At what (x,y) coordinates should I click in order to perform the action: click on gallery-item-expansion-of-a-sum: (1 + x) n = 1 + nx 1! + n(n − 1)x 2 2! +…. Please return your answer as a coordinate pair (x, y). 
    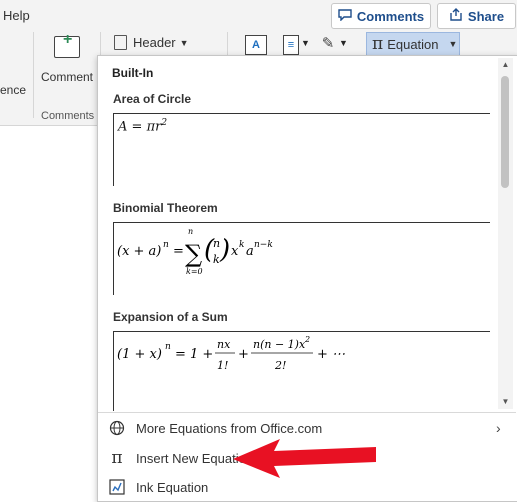
    Looking at the image, I should click on (301, 371).